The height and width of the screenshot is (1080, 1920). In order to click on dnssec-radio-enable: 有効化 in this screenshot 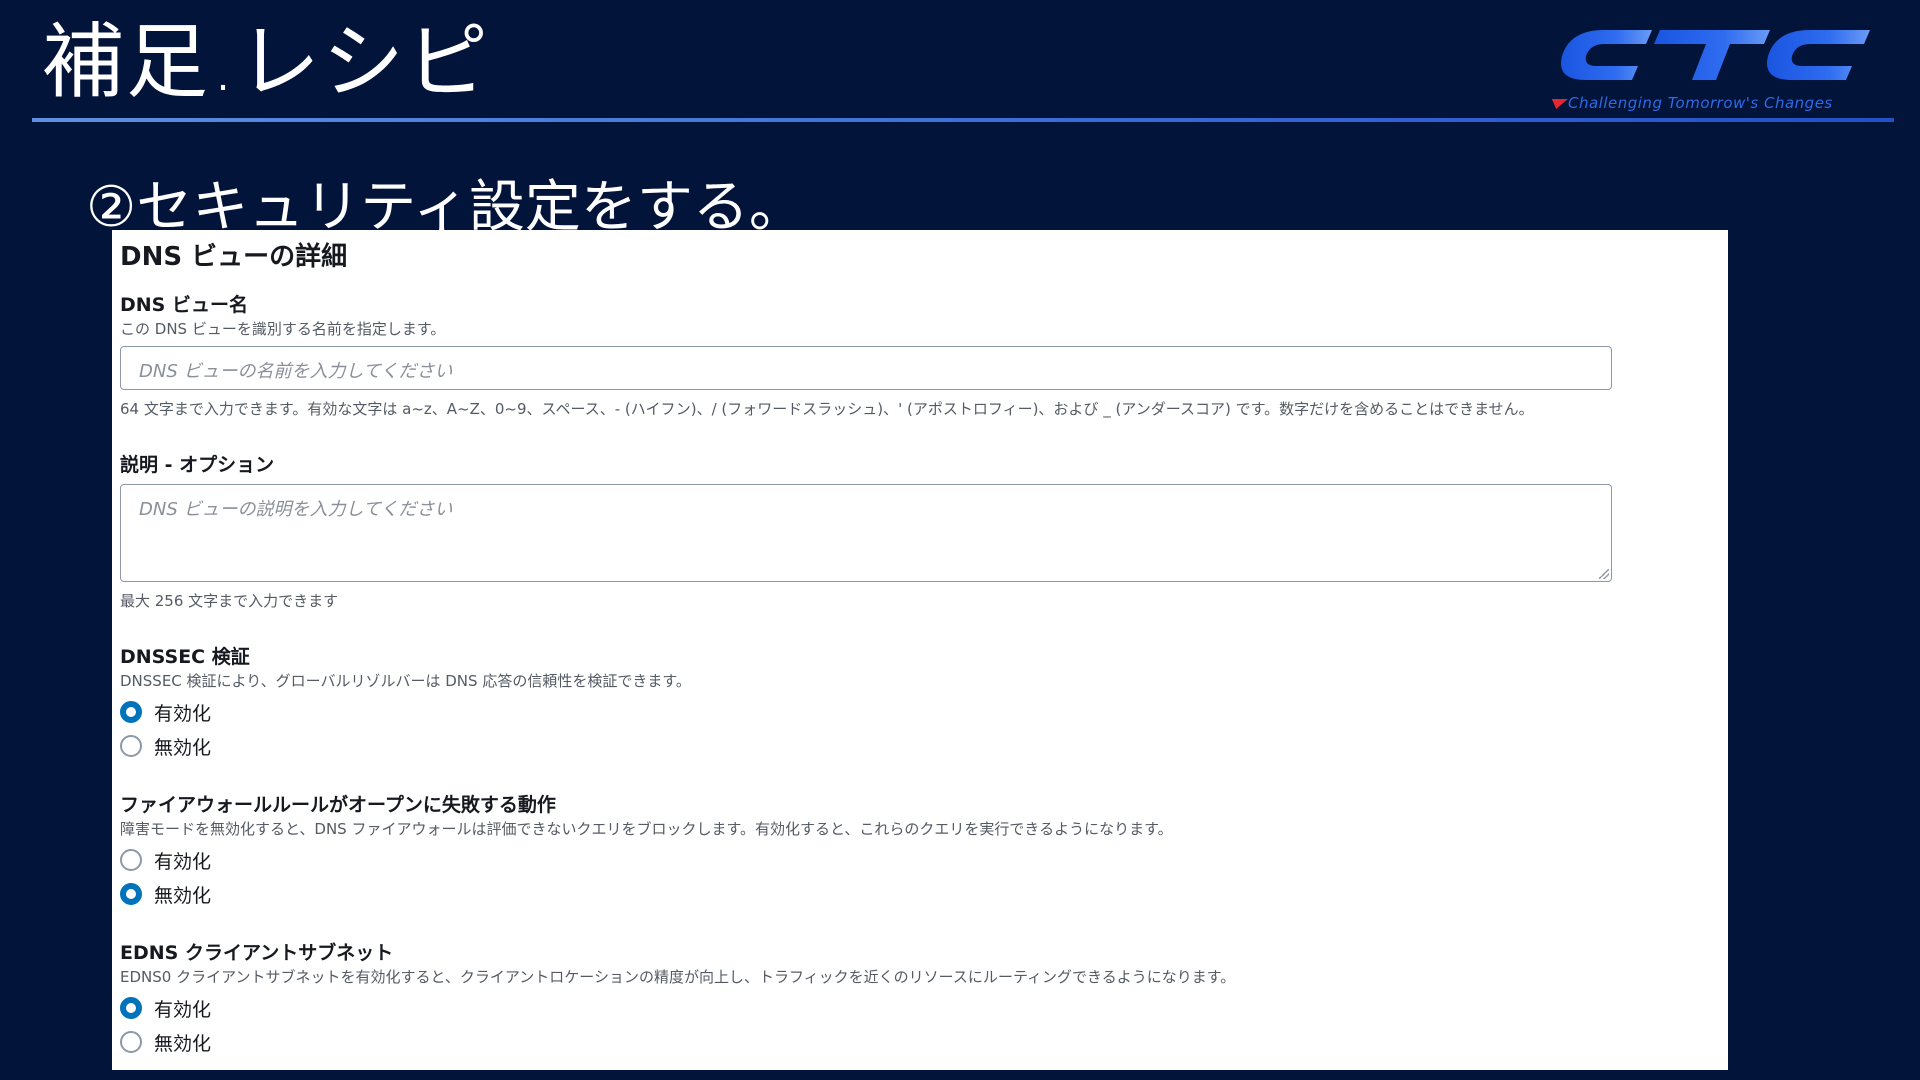, I will do `click(165, 712)`.